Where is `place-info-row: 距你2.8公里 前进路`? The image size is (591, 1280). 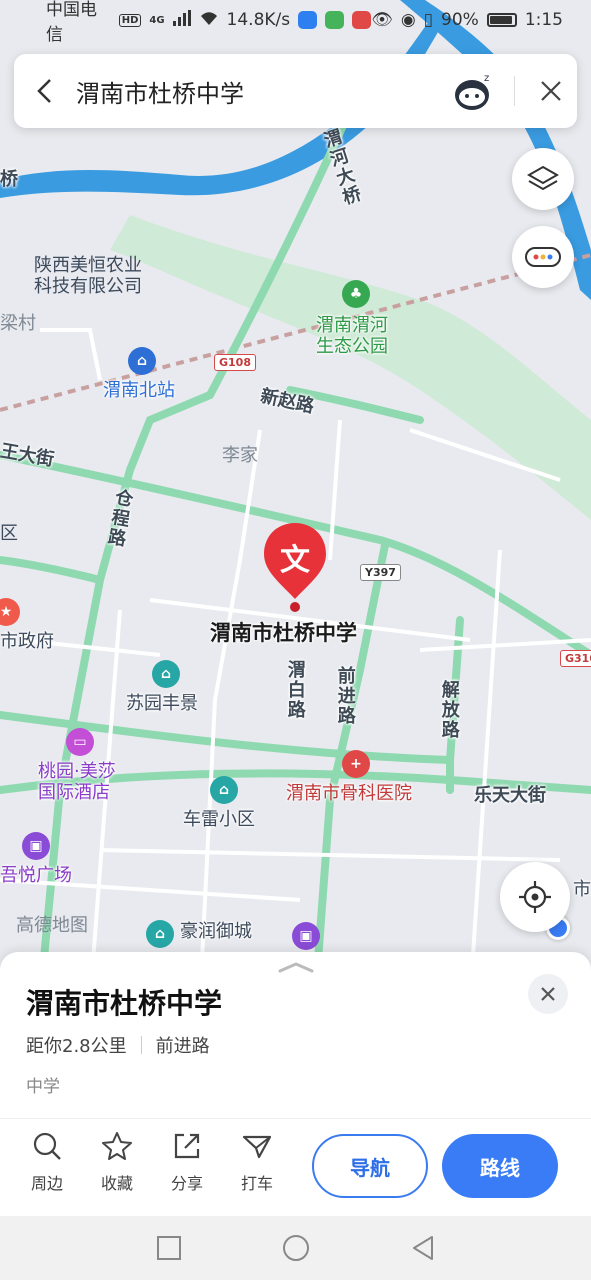 place-info-row: 距你2.8公里 前进路 is located at coordinates (118, 1045).